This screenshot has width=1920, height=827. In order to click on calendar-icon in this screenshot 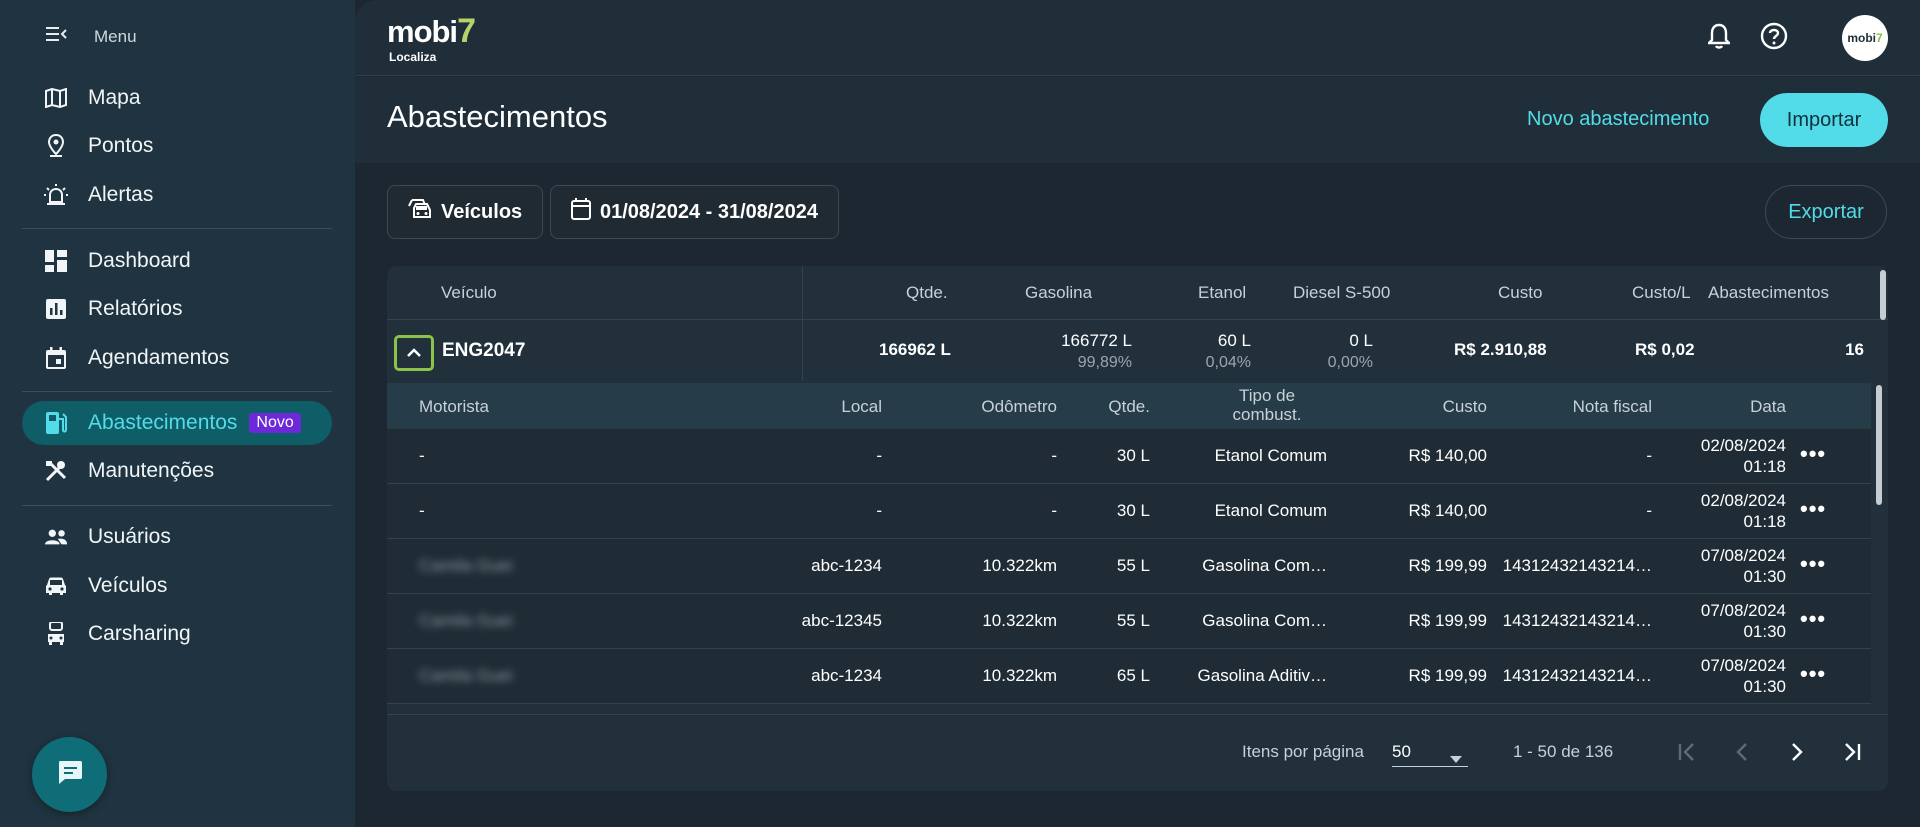, I will do `click(56, 358)`.